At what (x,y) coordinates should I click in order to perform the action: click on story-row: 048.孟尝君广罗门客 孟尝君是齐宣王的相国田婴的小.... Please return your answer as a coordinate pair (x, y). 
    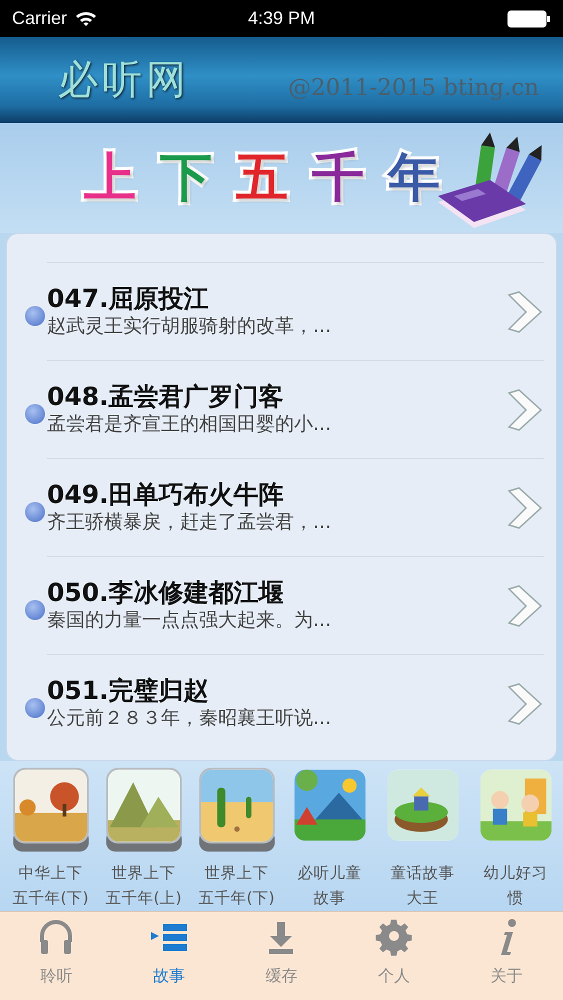
    Looking at the image, I should click on (295, 409).